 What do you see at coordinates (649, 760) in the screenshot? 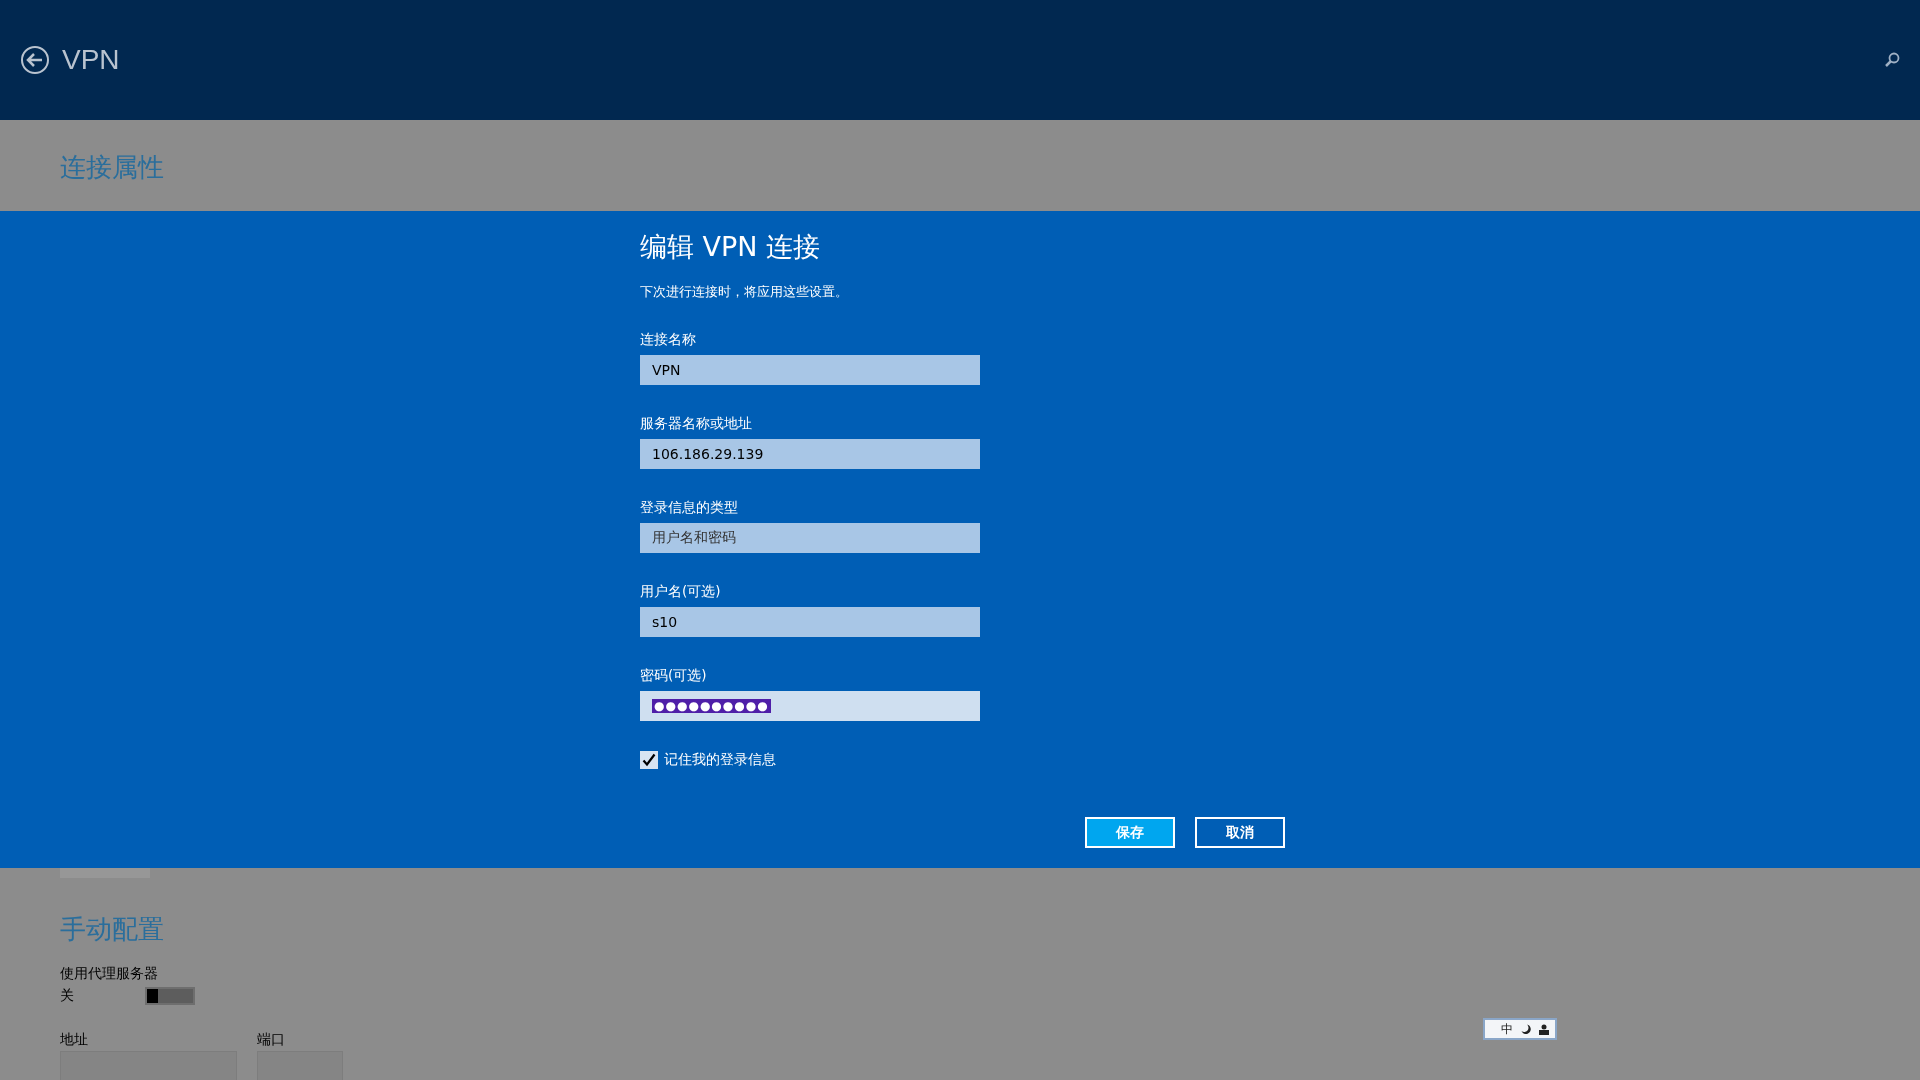
I see `checkbox` at bounding box center [649, 760].